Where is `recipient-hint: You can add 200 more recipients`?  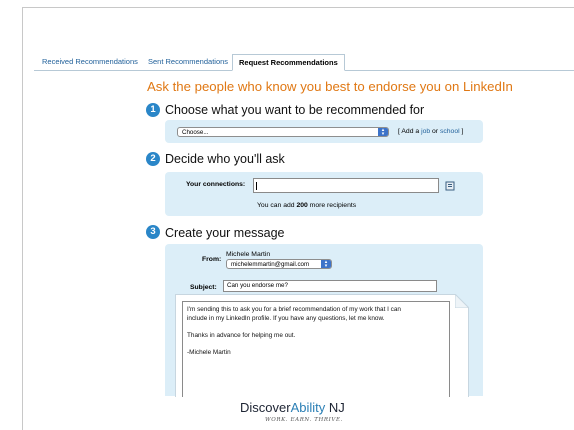
recipient-hint: You can add 200 more recipients is located at coordinates (306, 205).